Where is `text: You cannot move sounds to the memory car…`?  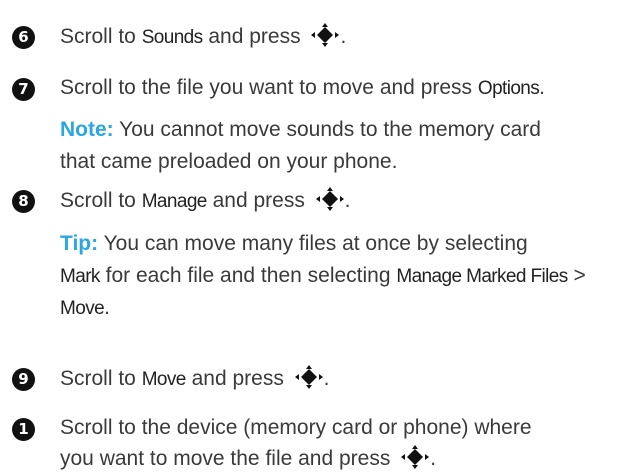 text: You cannot move sounds to the memory car… is located at coordinates (327, 129).